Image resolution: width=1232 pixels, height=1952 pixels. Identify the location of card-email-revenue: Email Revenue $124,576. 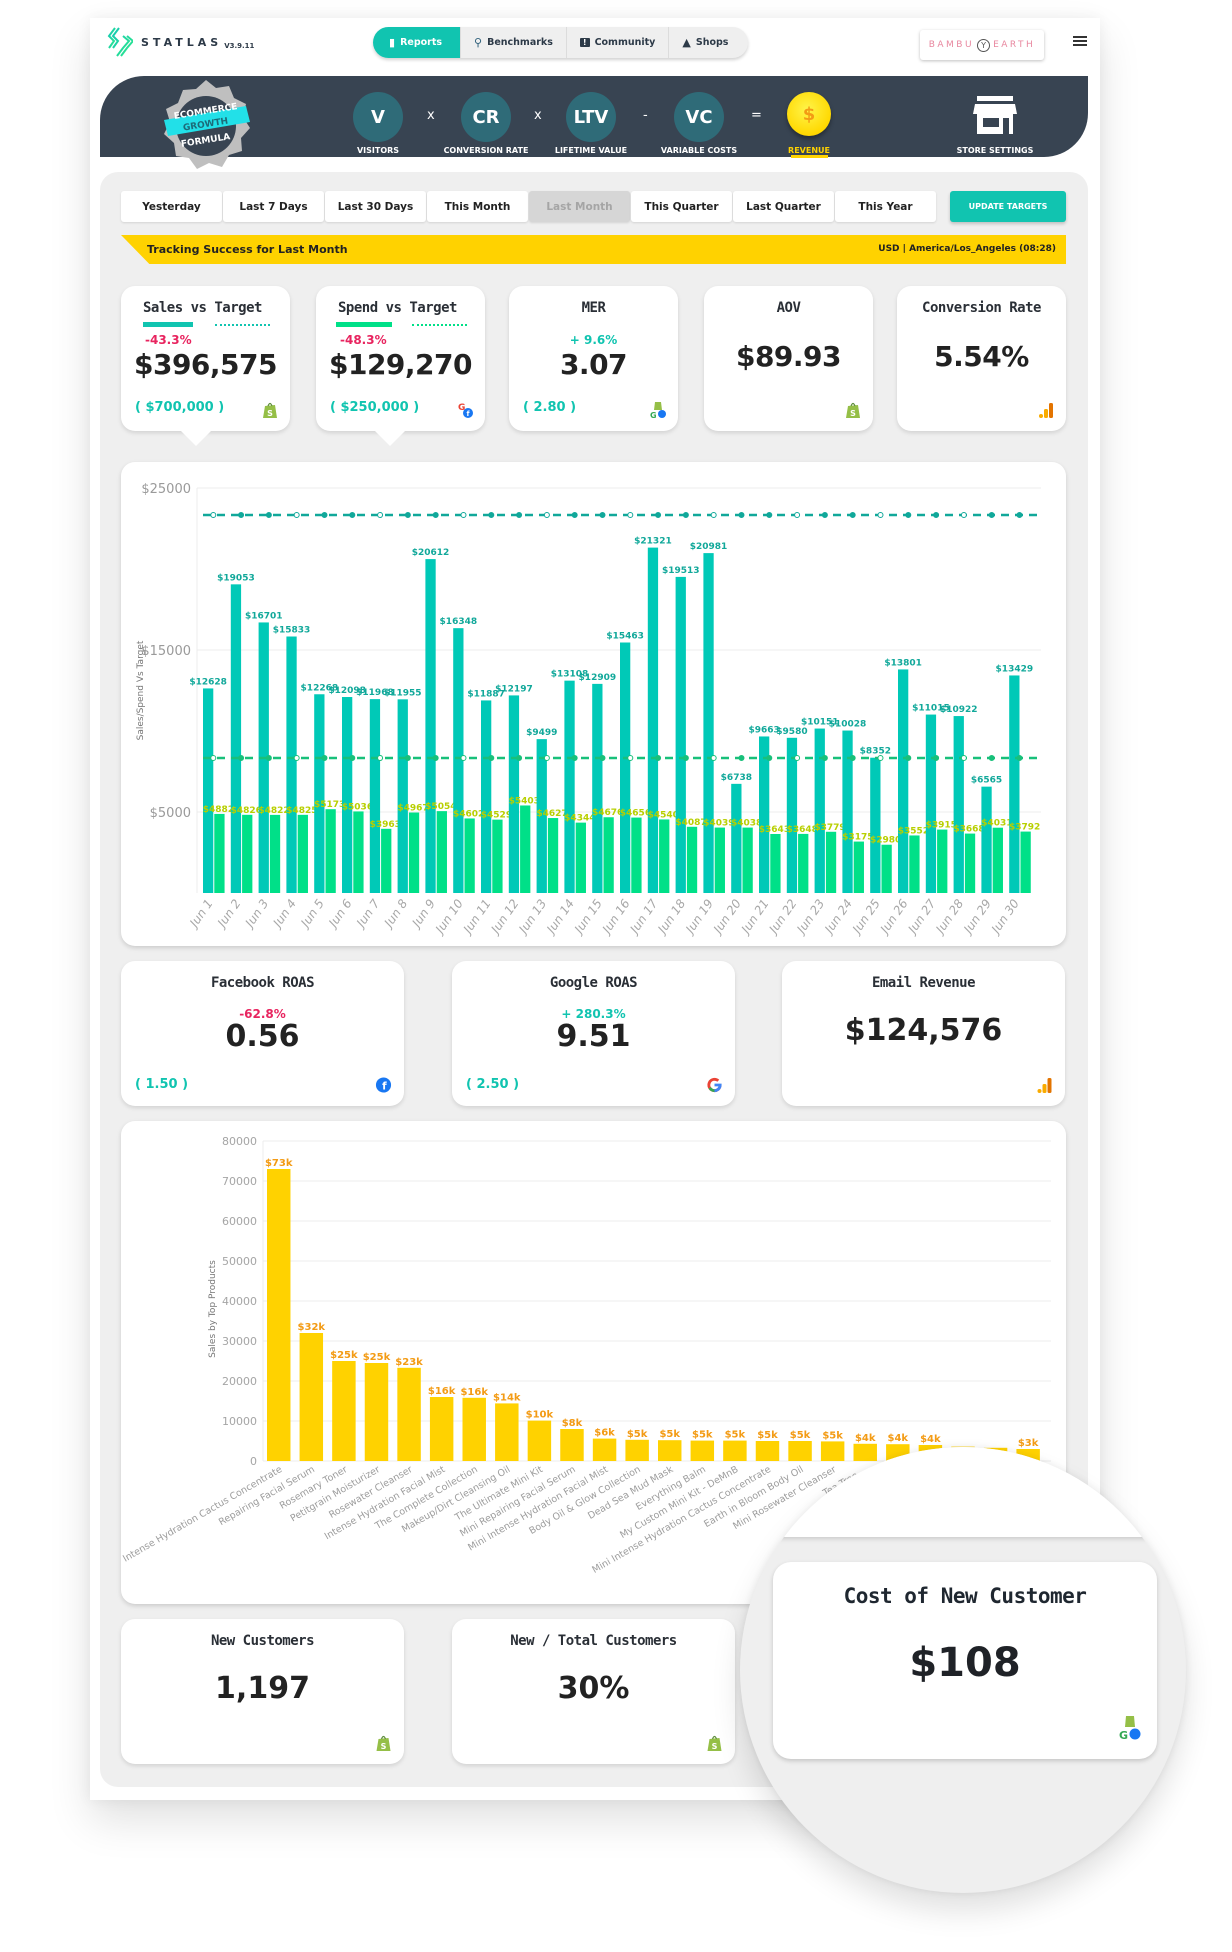
(923, 1033).